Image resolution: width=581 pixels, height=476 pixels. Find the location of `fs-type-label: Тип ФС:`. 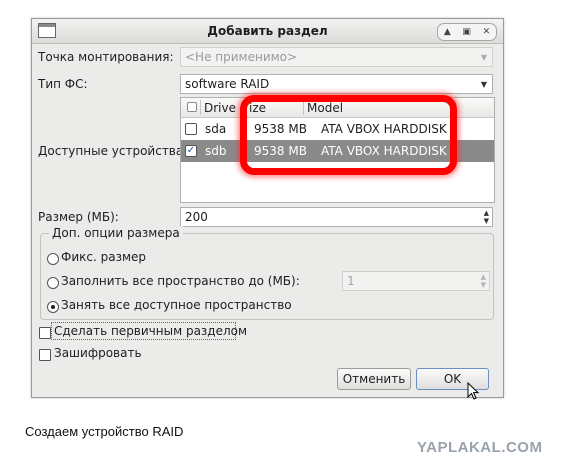

fs-type-label: Тип ФС: is located at coordinates (63, 84).